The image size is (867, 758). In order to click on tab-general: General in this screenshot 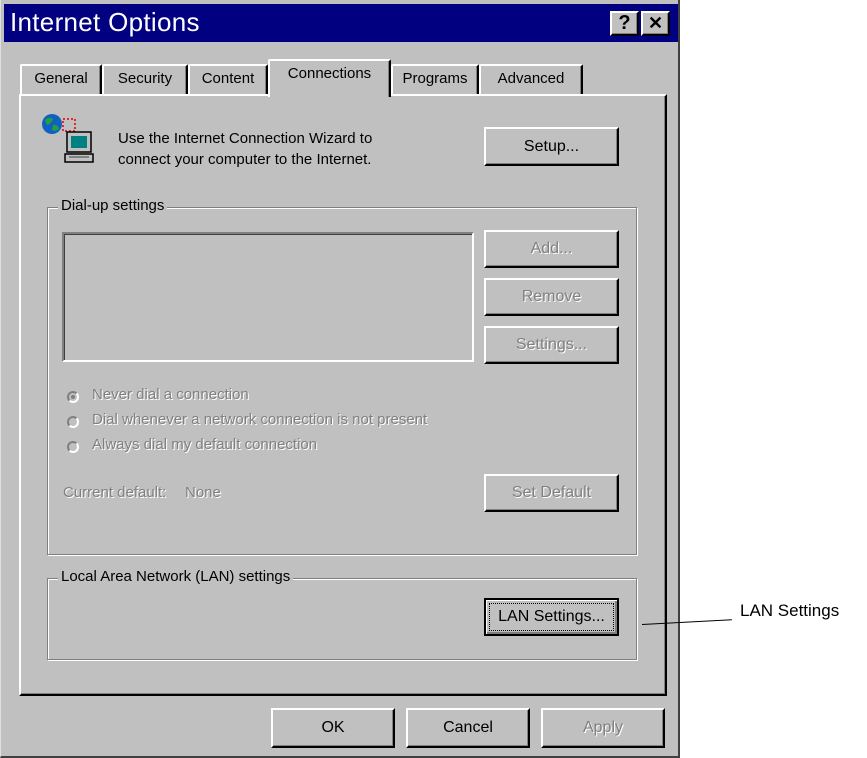, I will do `click(61, 79)`.